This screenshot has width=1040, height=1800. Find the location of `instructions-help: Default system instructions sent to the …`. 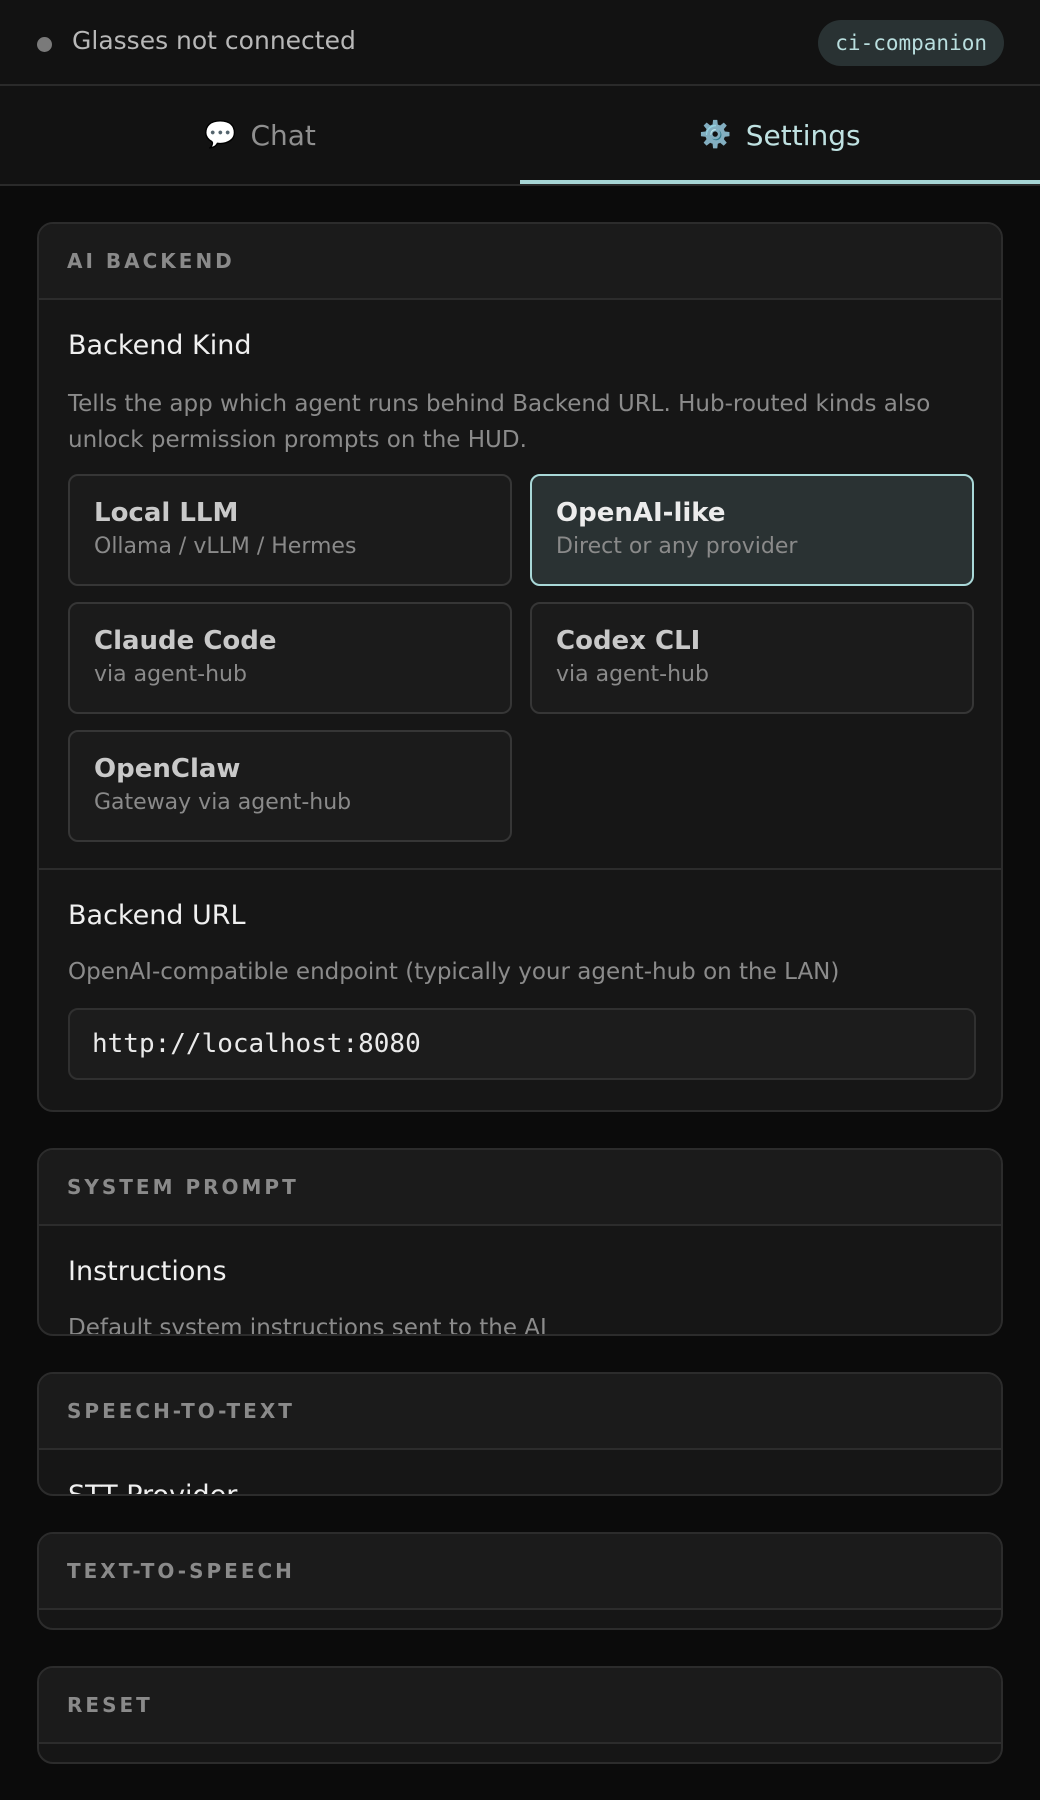

instructions-help: Default system instructions sent to the … is located at coordinates (307, 1325).